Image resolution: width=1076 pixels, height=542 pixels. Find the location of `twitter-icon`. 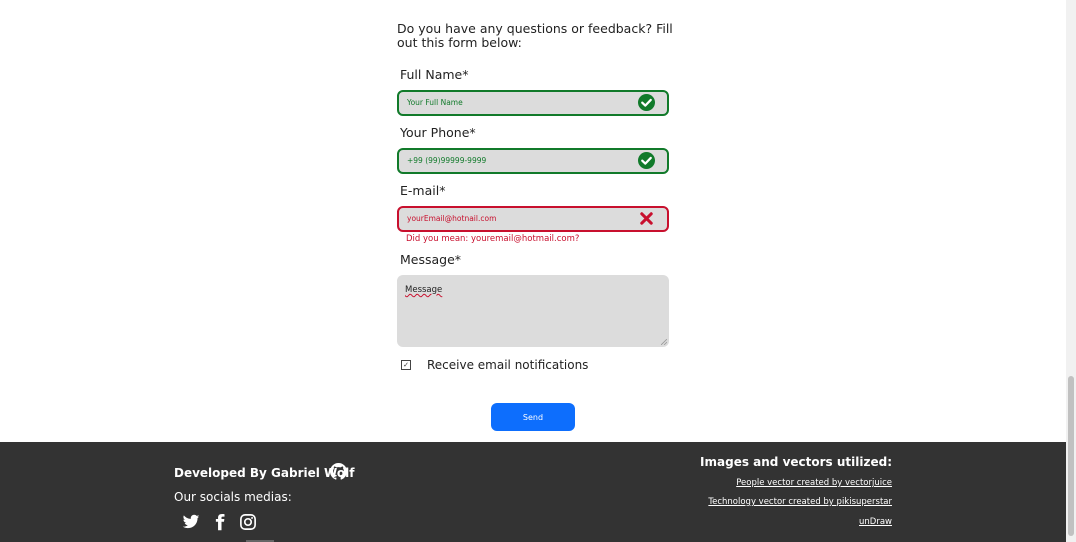

twitter-icon is located at coordinates (191, 522).